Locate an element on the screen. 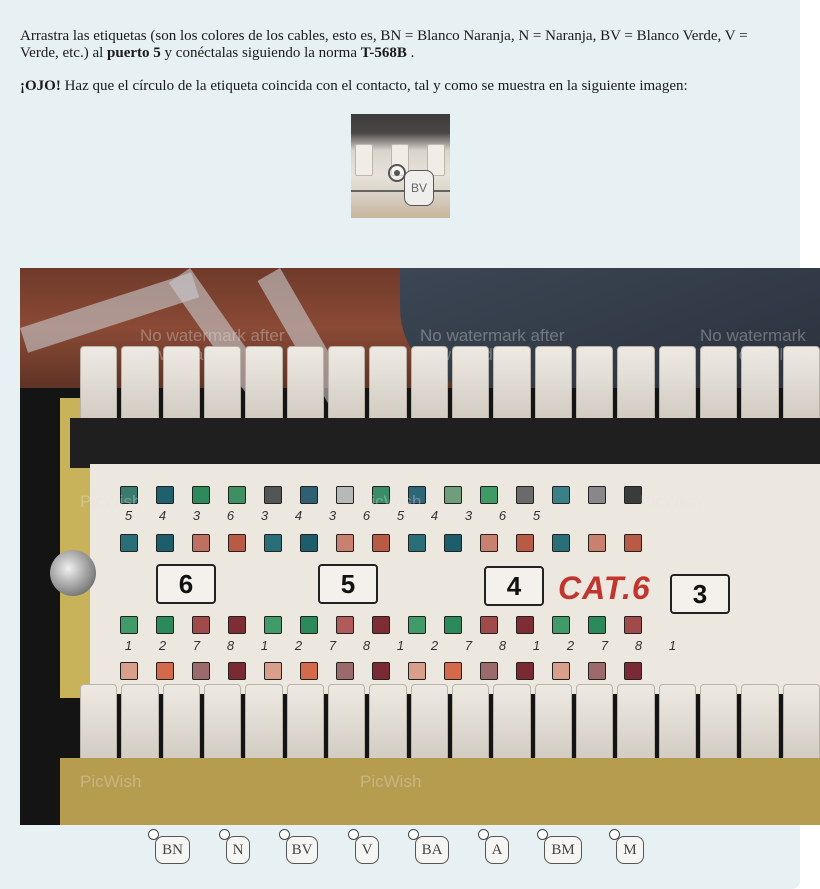 This screenshot has height=889, width=820. category-label: CAT.6 is located at coordinates (604, 588).